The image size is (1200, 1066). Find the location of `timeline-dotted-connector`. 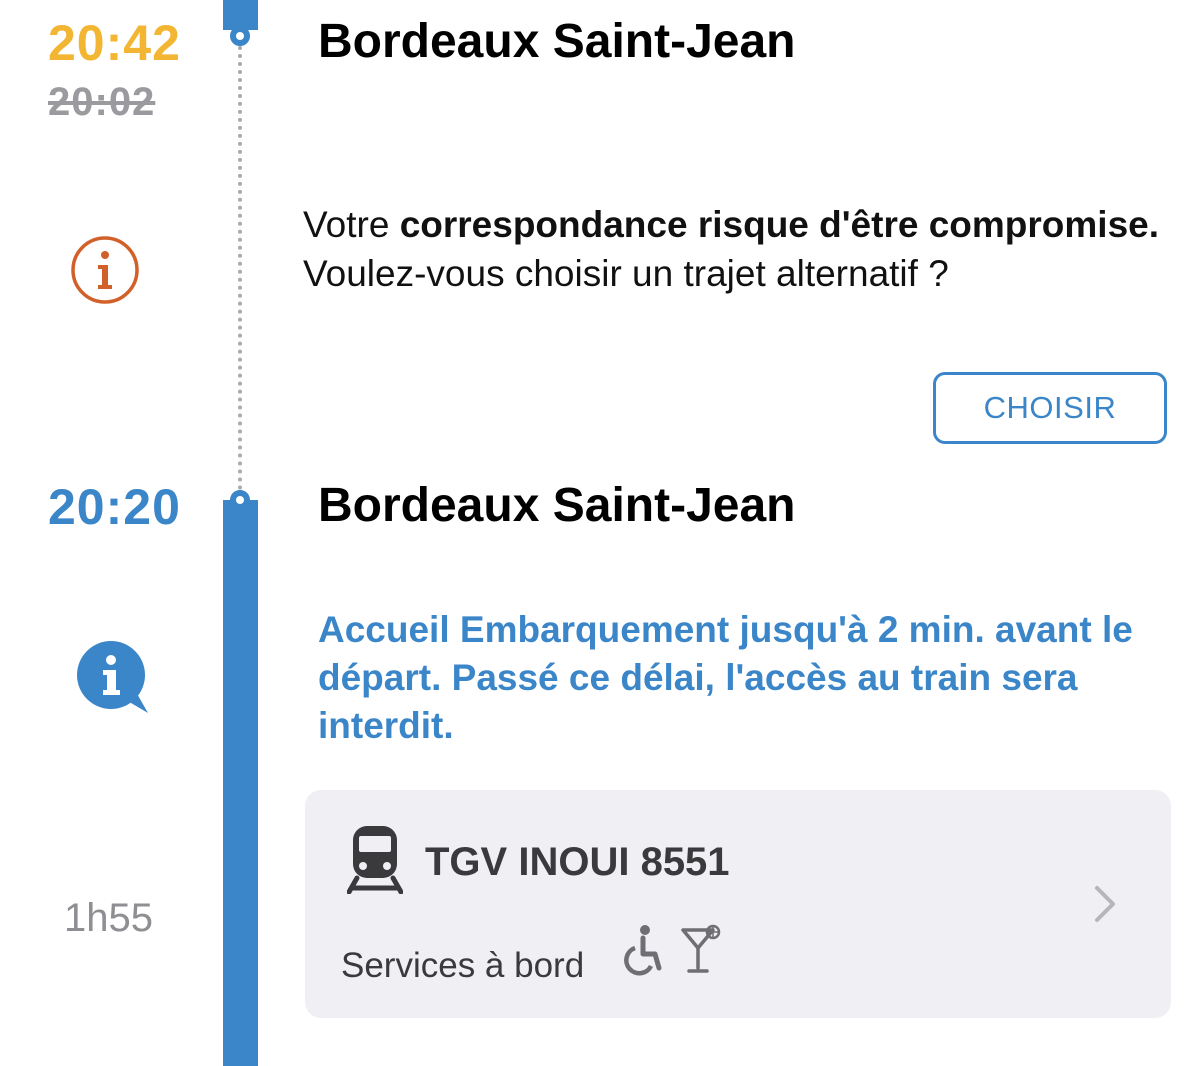

timeline-dotted-connector is located at coordinates (240, 268).